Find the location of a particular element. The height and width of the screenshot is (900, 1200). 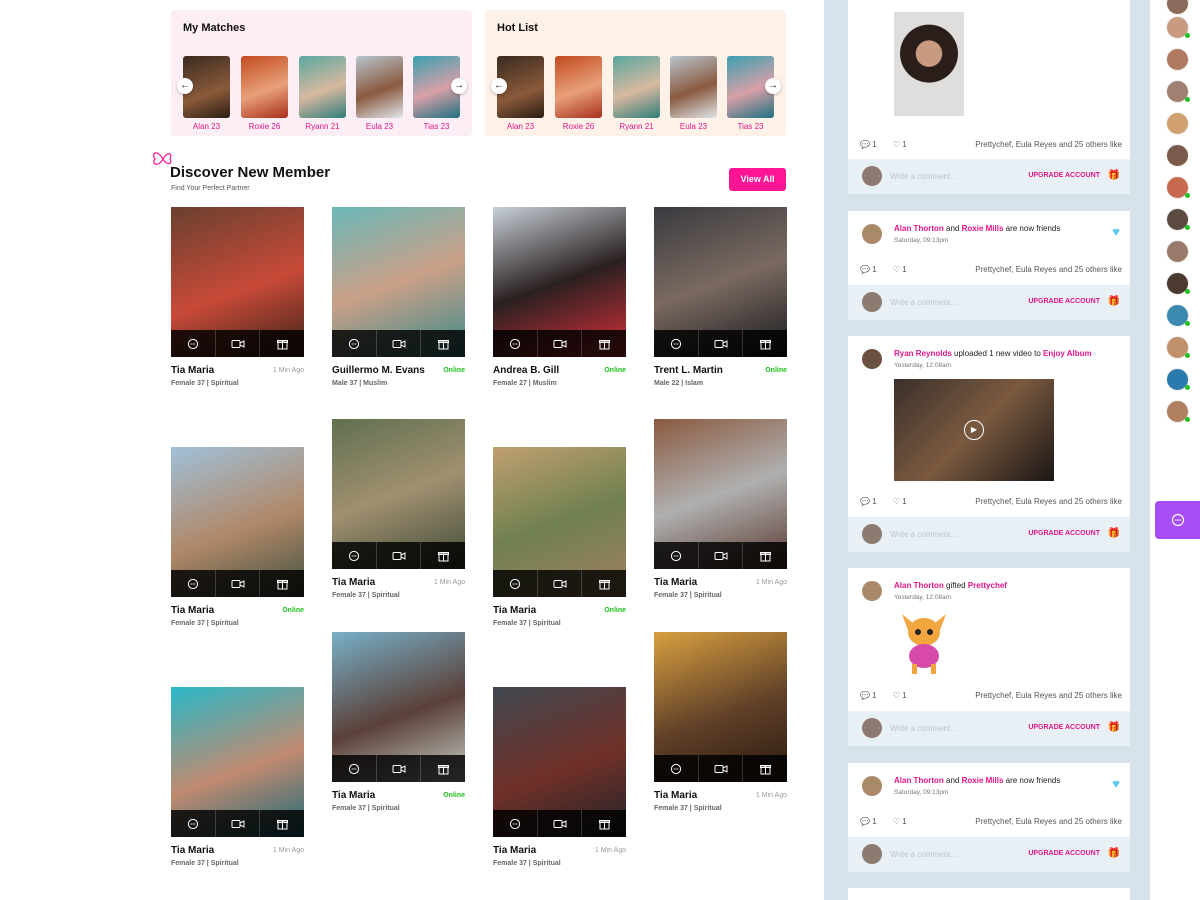

target-link: Enjoy Album is located at coordinates (1067, 353).